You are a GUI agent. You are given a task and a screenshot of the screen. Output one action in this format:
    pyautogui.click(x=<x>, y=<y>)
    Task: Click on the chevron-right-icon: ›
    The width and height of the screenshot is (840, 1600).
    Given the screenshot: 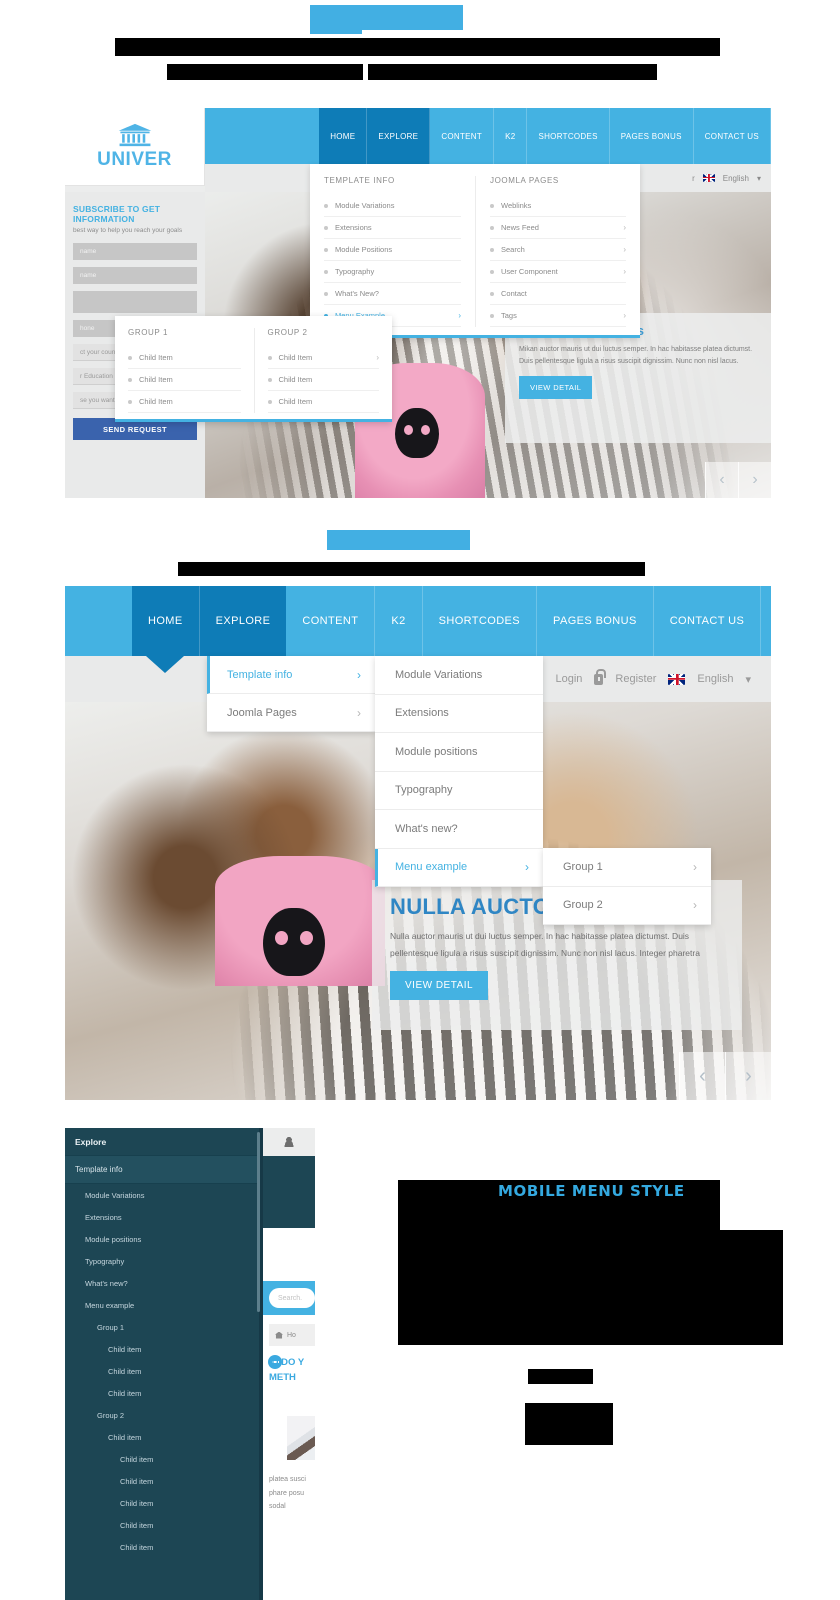 What is the action you would take?
    pyautogui.click(x=624, y=315)
    